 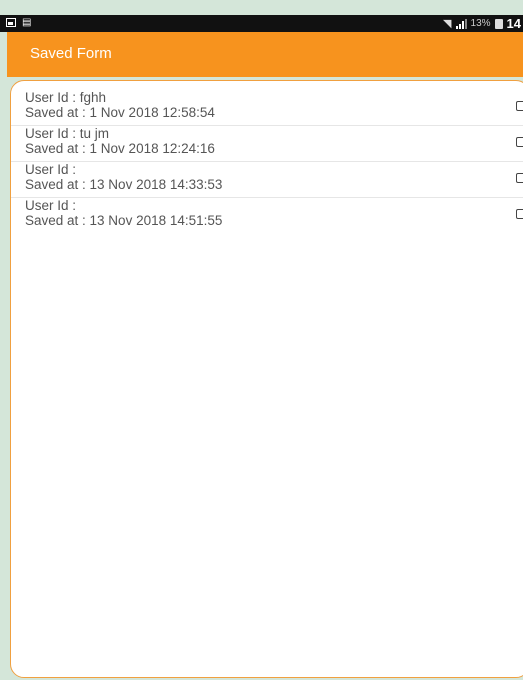 I want to click on status-bar: ▤ ◥ 13% 14, so click(x=261, y=23).